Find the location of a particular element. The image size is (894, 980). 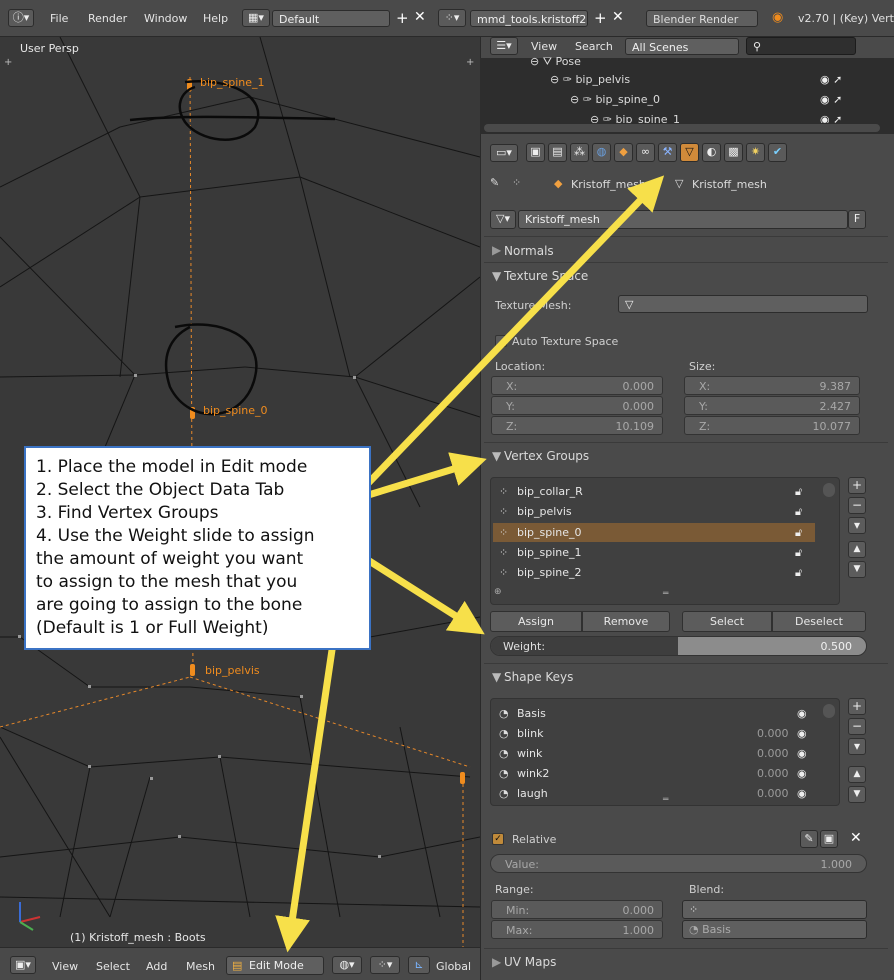

object-data-tab-icon: ▽ is located at coordinates (689, 152).